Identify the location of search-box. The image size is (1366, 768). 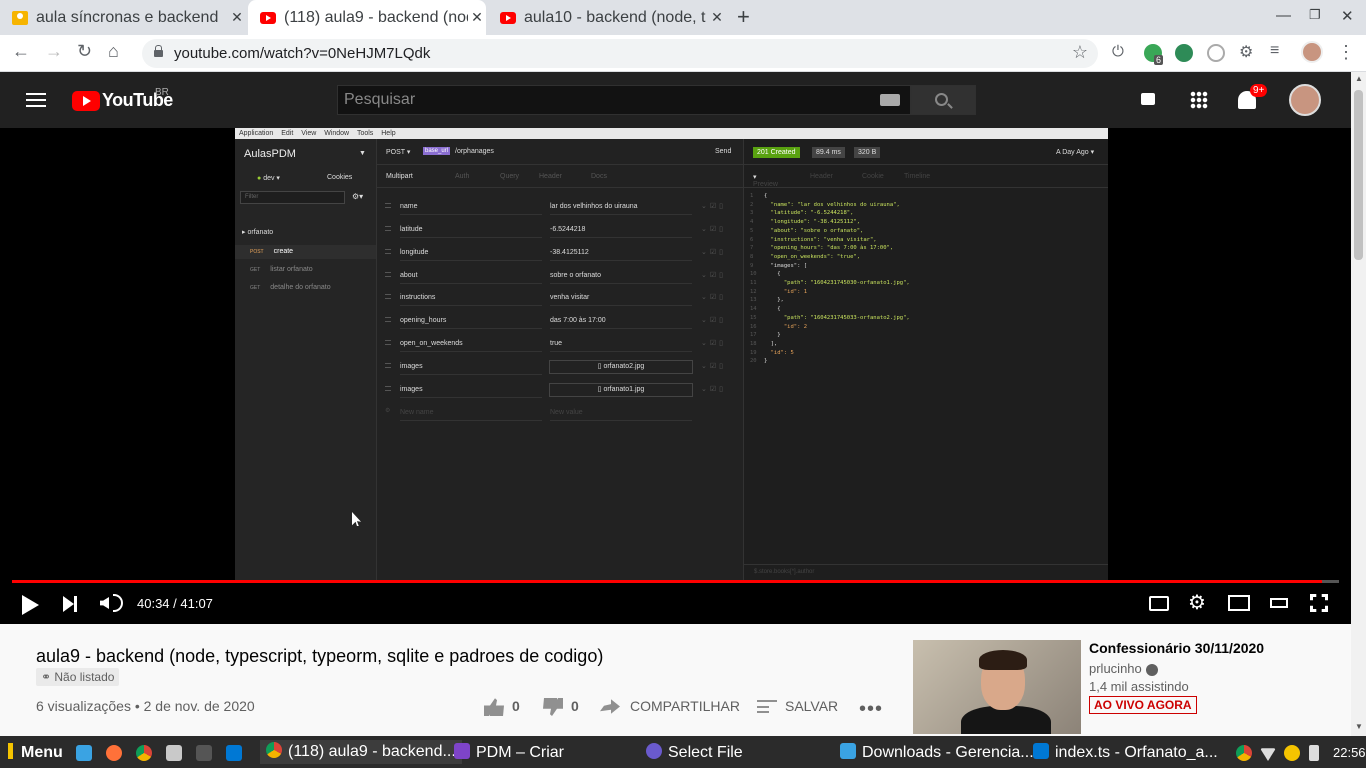
(624, 100).